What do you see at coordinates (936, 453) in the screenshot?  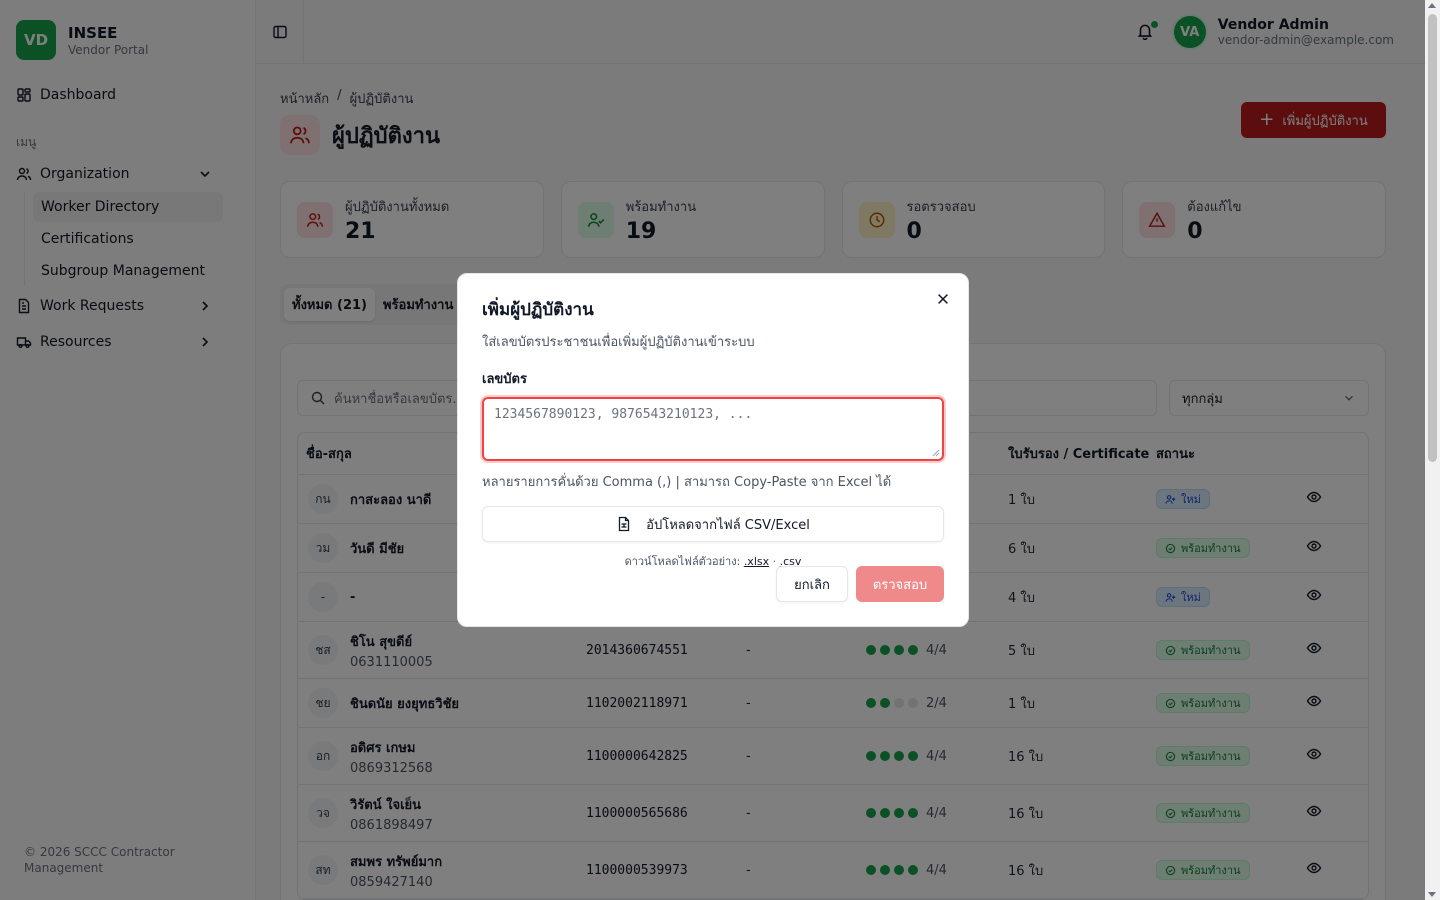 I see `resize-handle-icon` at bounding box center [936, 453].